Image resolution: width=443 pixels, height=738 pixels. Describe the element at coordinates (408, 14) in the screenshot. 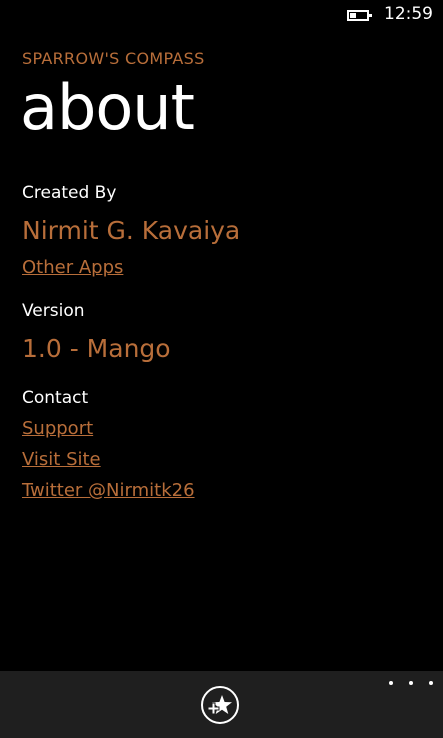

I see `clock: 12:59` at that location.